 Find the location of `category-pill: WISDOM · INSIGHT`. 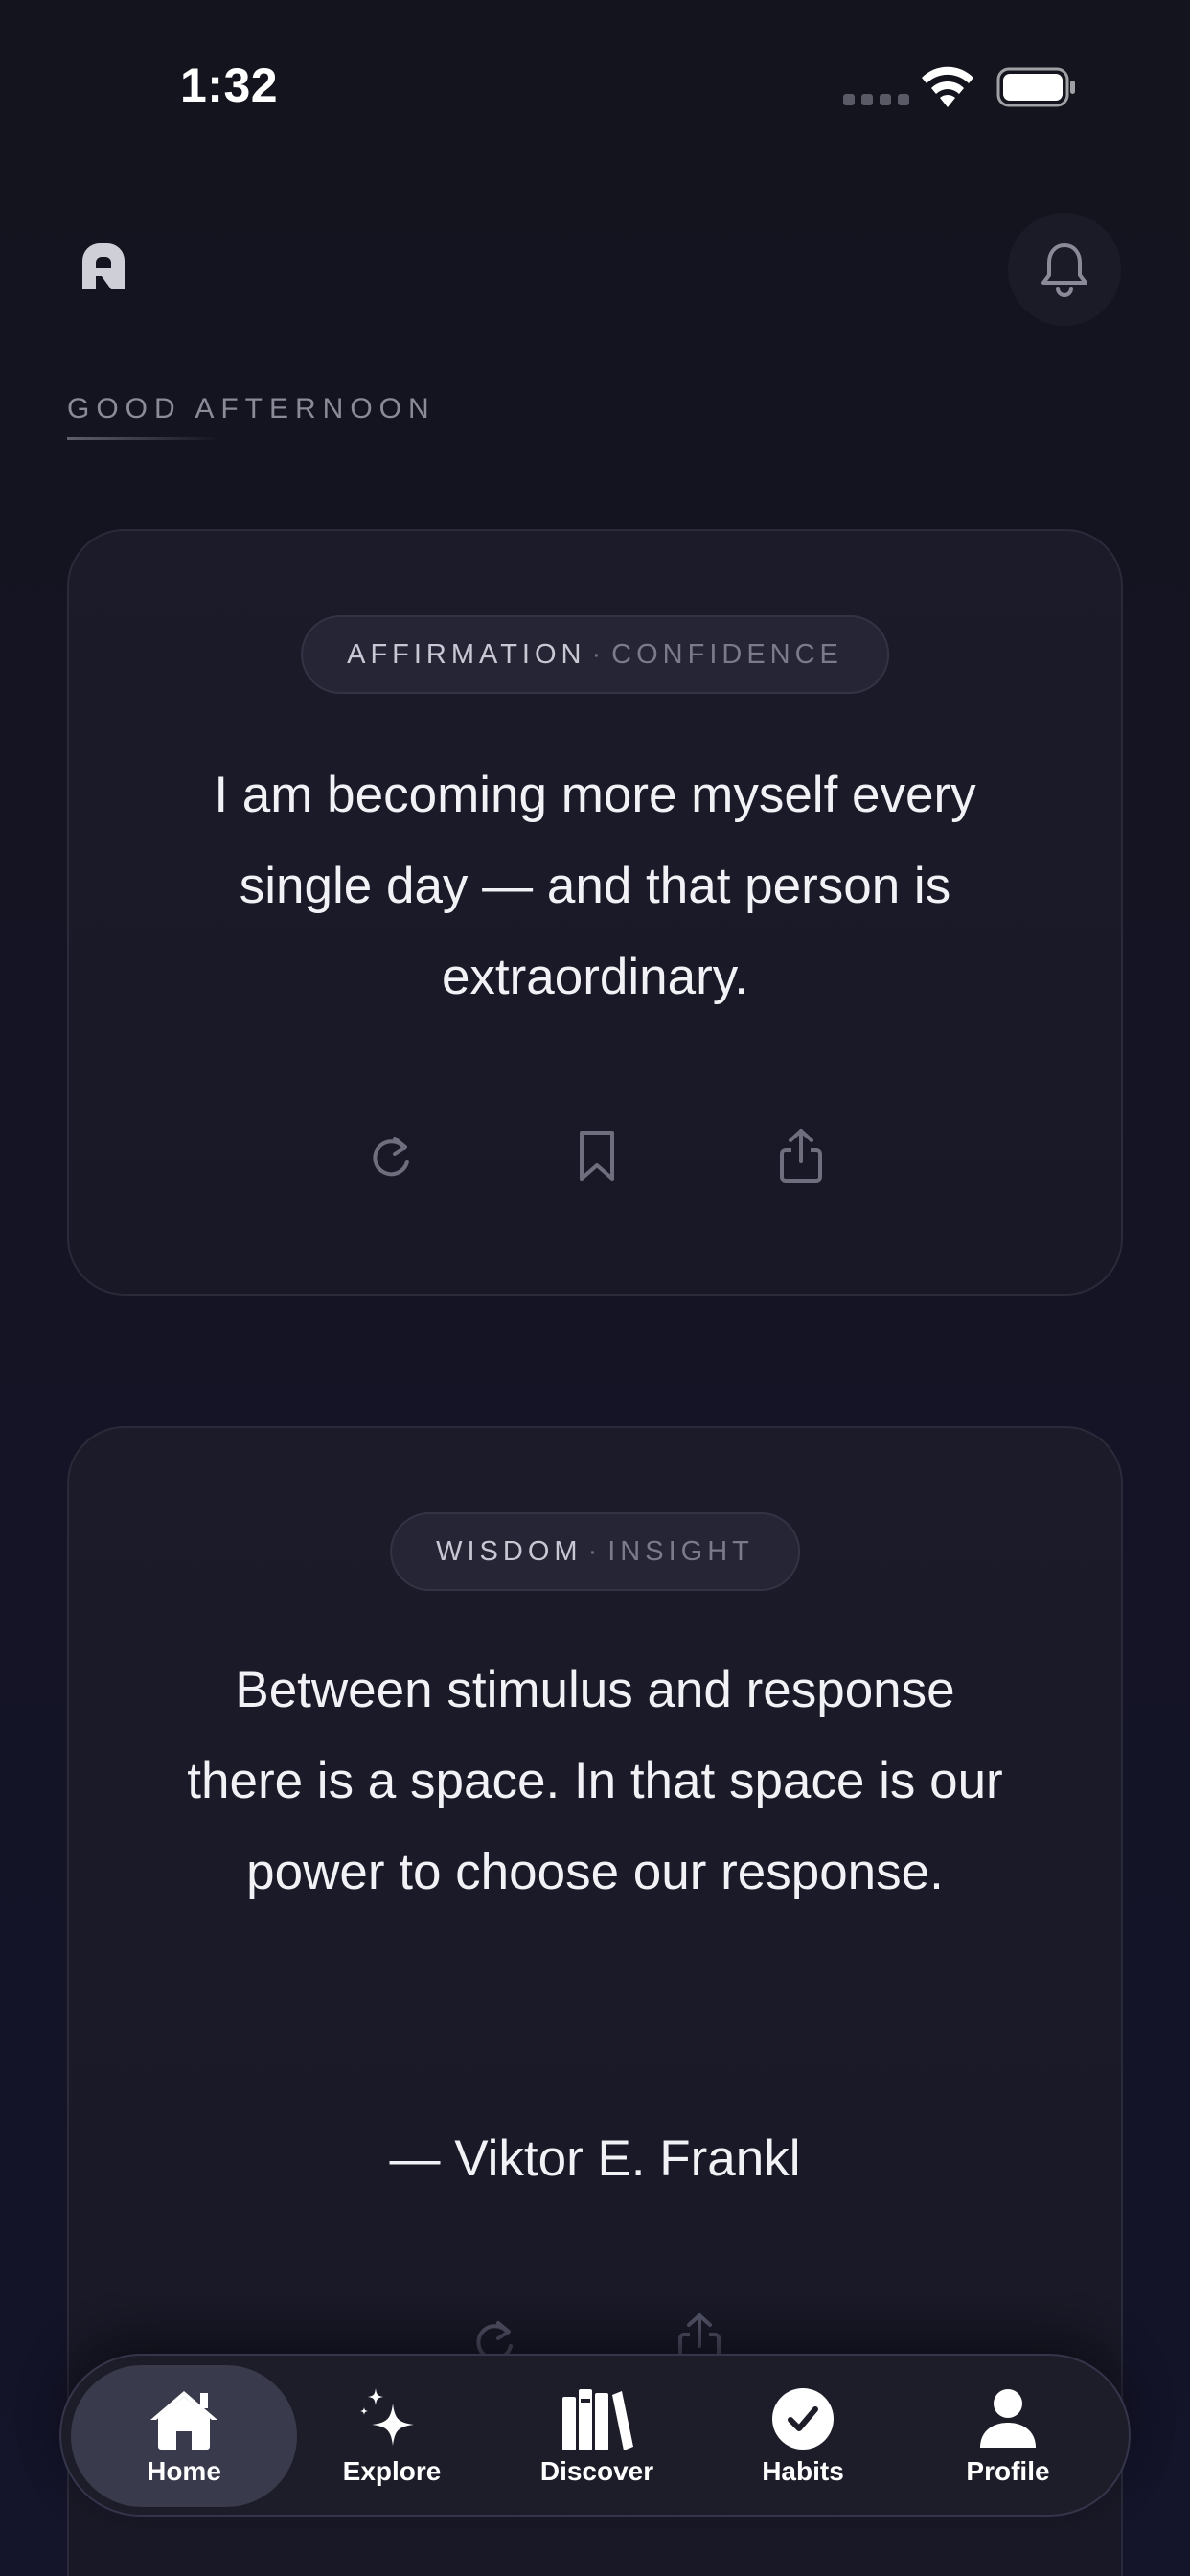

category-pill: WISDOM · INSIGHT is located at coordinates (595, 1552).